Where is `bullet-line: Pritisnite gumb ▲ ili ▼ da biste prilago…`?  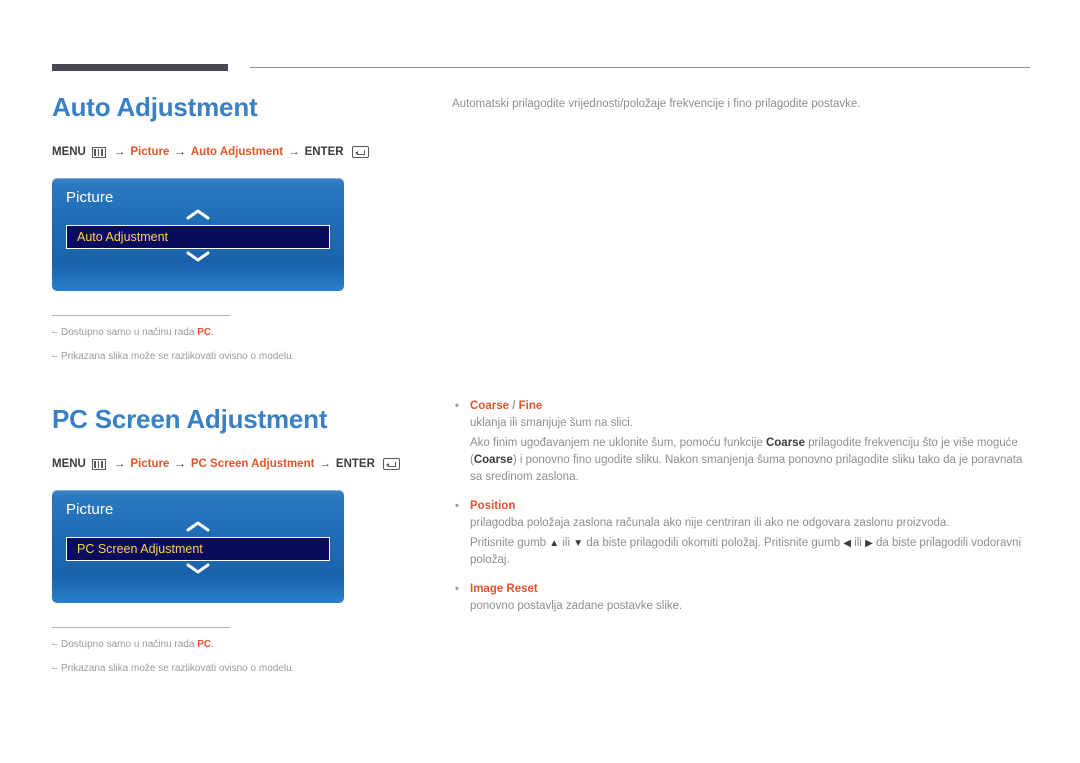
bullet-line: Pritisnite gumb ▲ ili ▼ da biste prilago… is located at coordinates (753, 552).